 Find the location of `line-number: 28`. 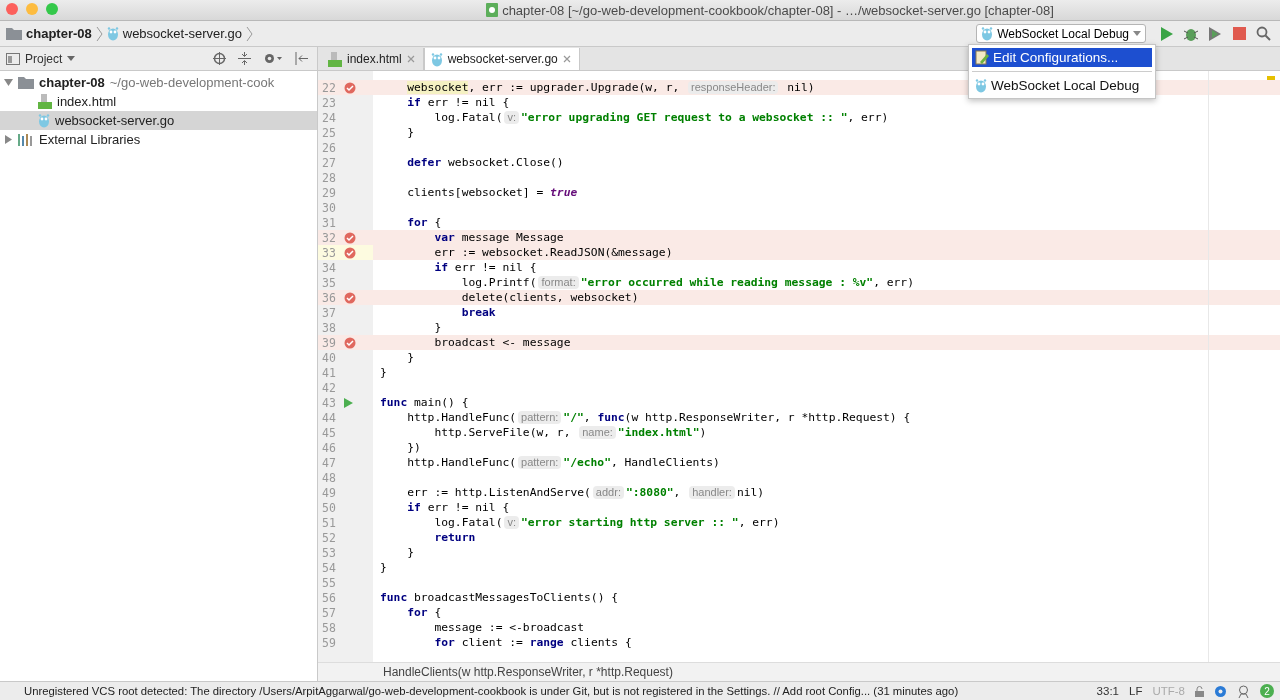

line-number: 28 is located at coordinates (329, 177).